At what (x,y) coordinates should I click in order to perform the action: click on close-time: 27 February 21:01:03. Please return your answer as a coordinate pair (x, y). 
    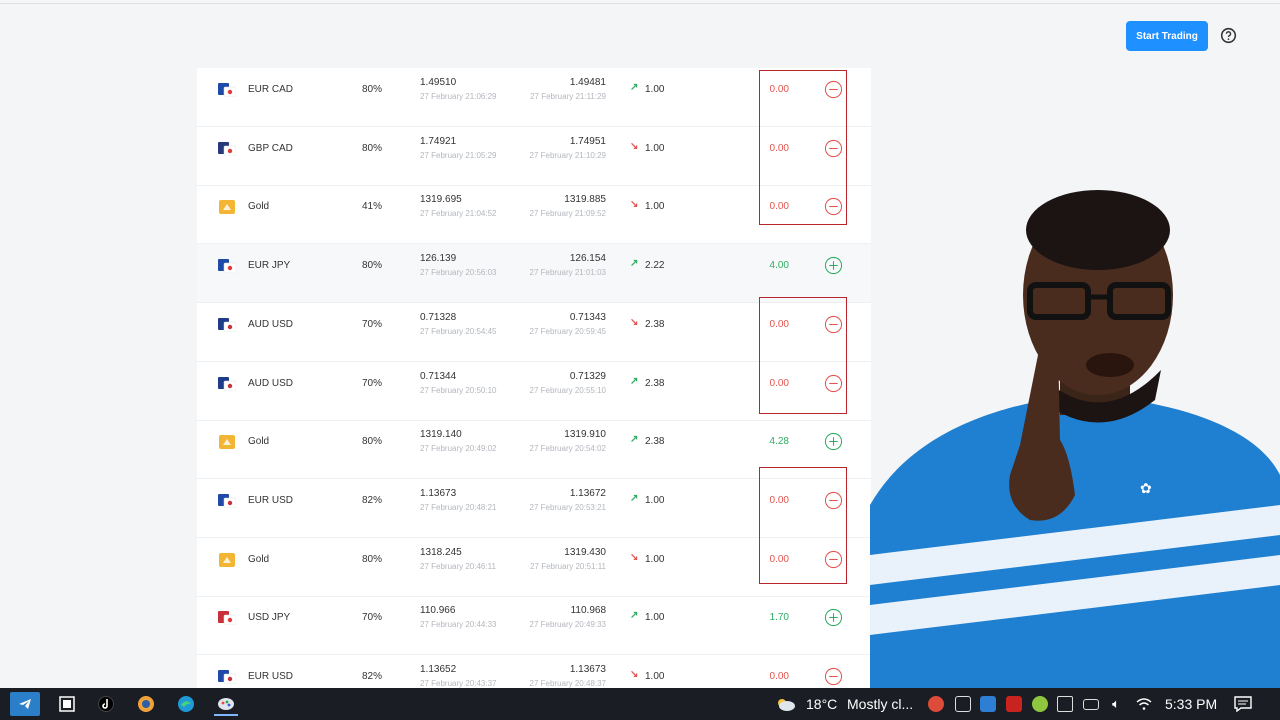
    Looking at the image, I should click on (568, 272).